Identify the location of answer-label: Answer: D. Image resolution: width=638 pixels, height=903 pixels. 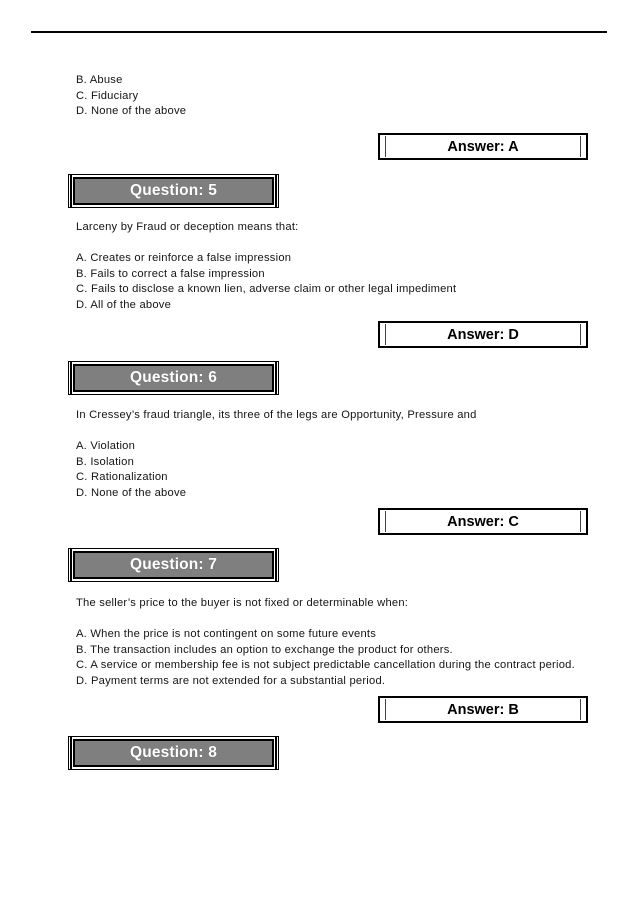
(483, 334).